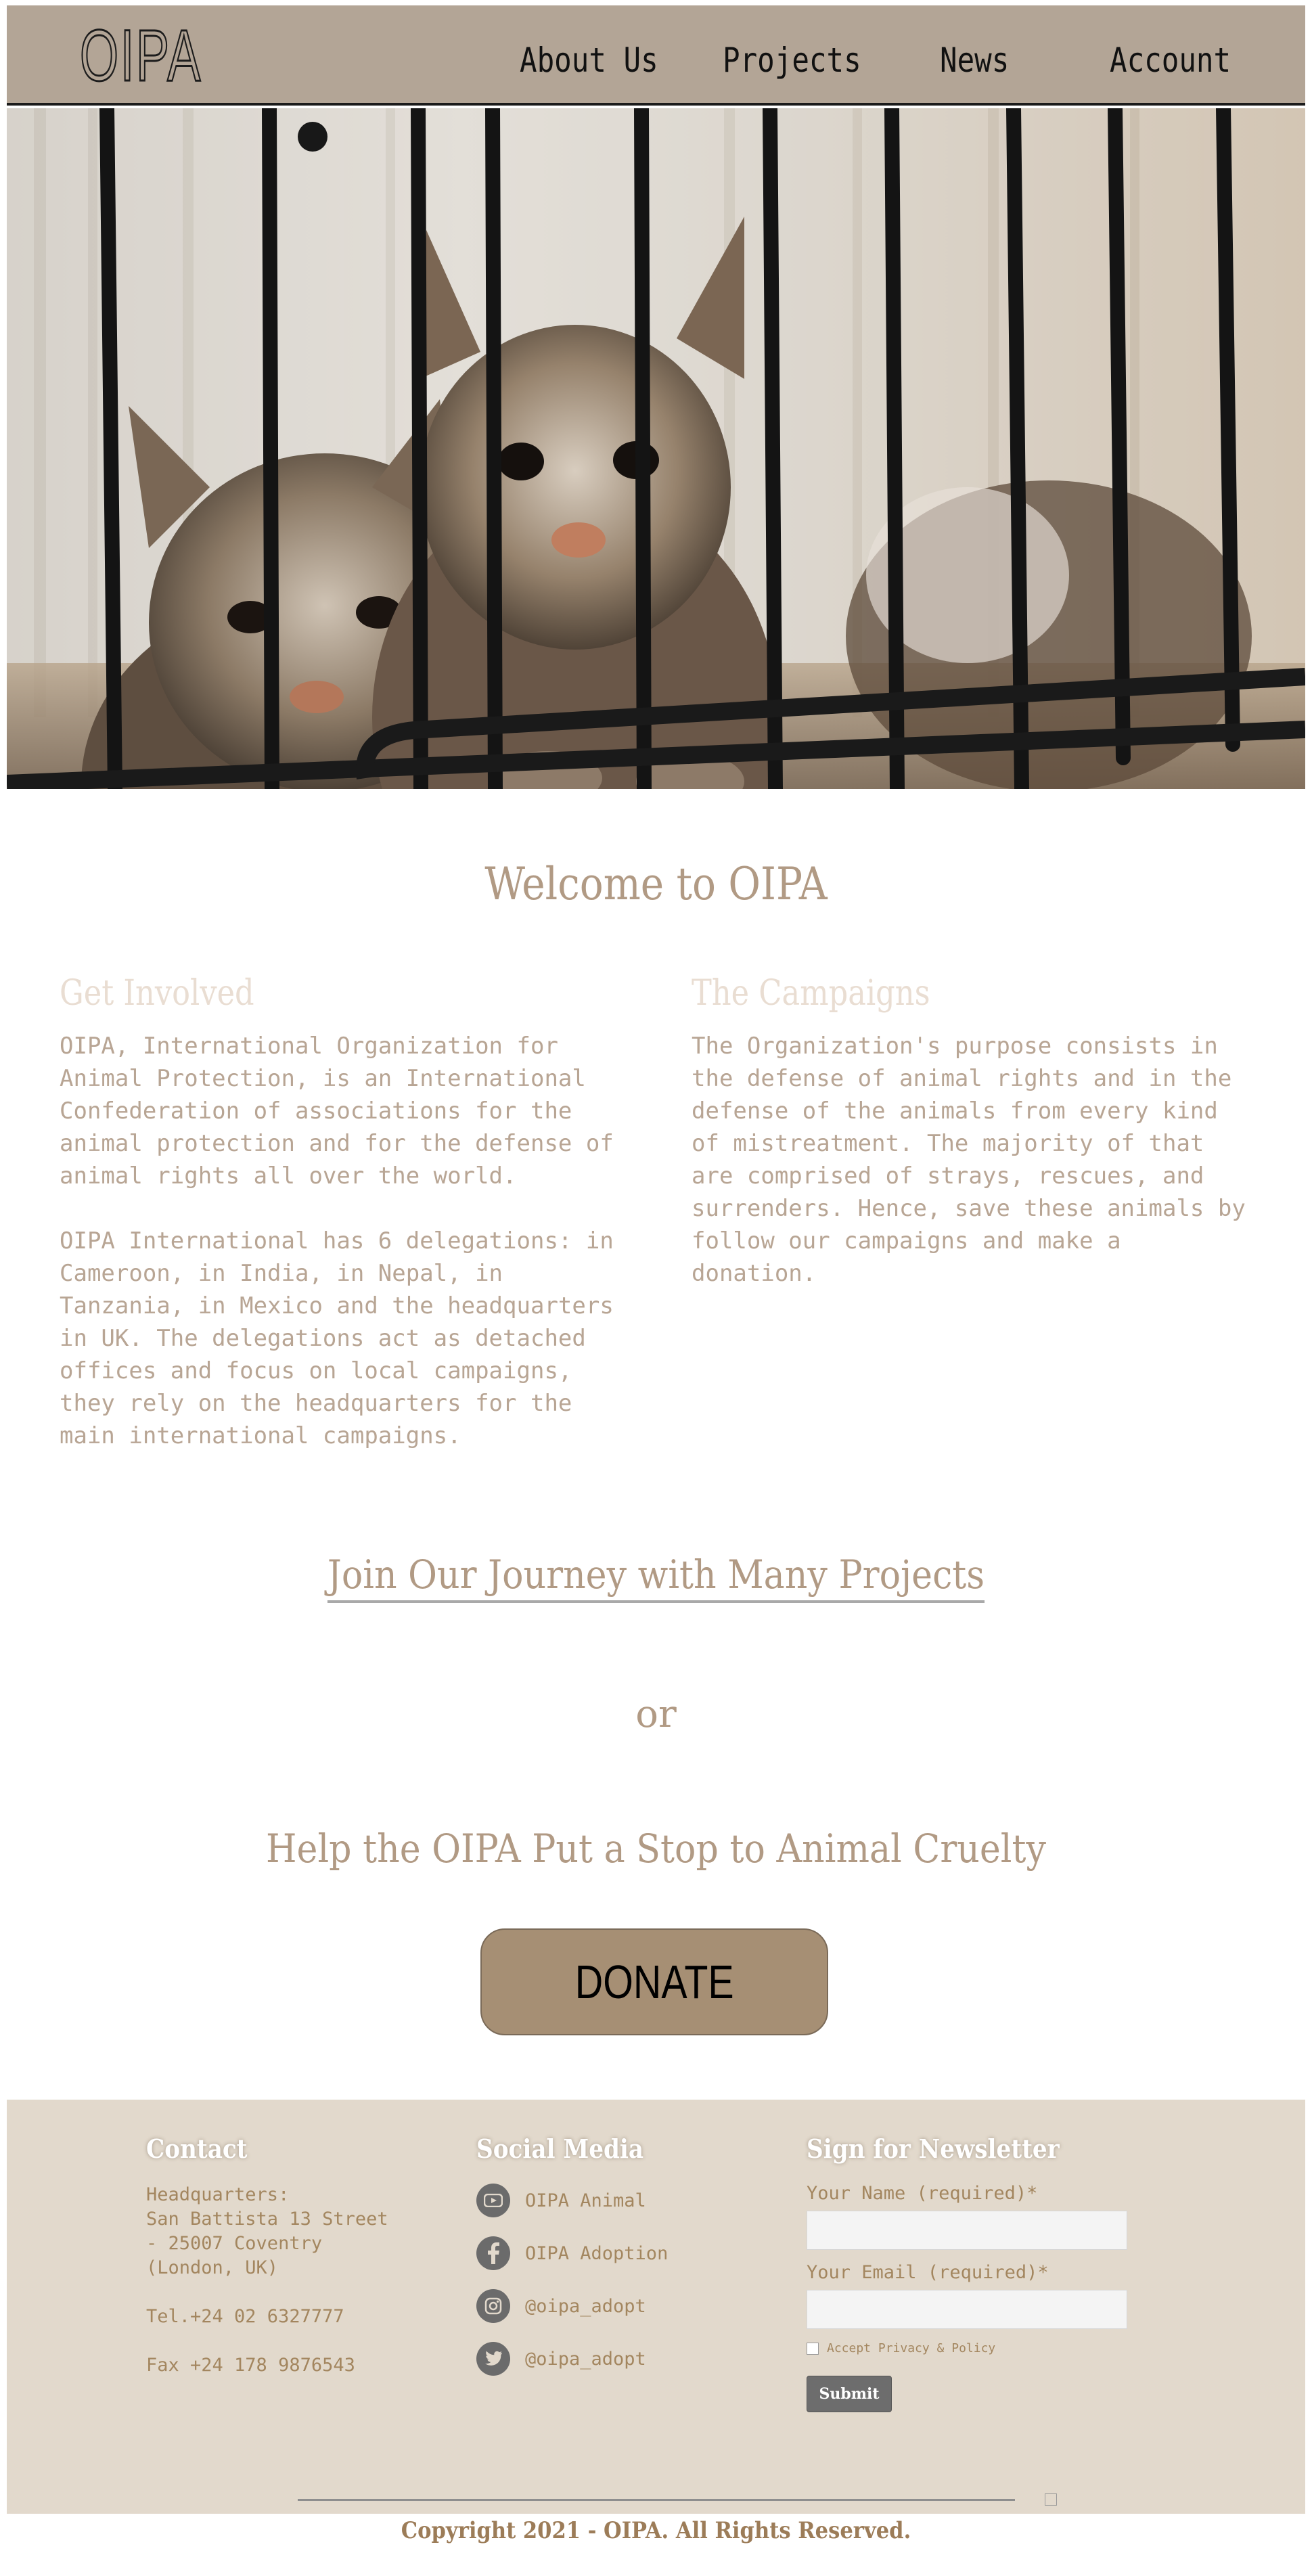 The image size is (1312, 2576). Describe the element at coordinates (585, 2359) in the screenshot. I see `social-twitter-label: @oipa_adopt` at that location.